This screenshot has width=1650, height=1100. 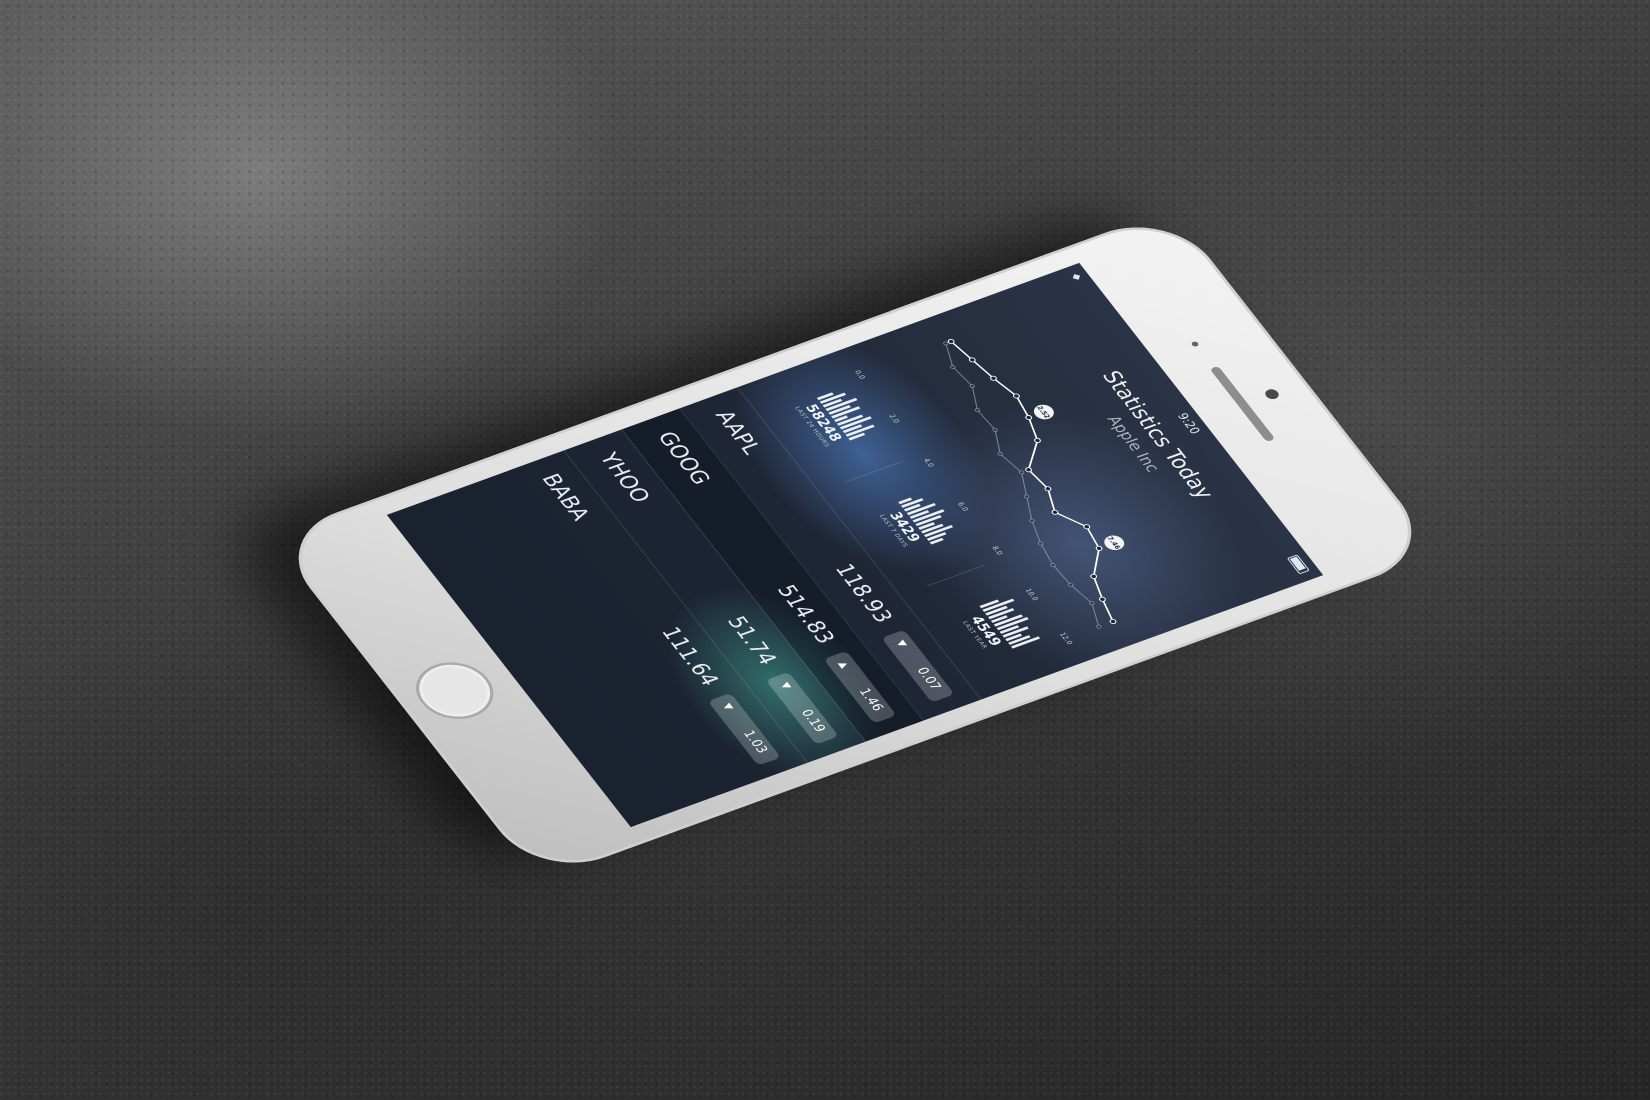 I want to click on stock-ticker: BABA, so click(x=565, y=497).